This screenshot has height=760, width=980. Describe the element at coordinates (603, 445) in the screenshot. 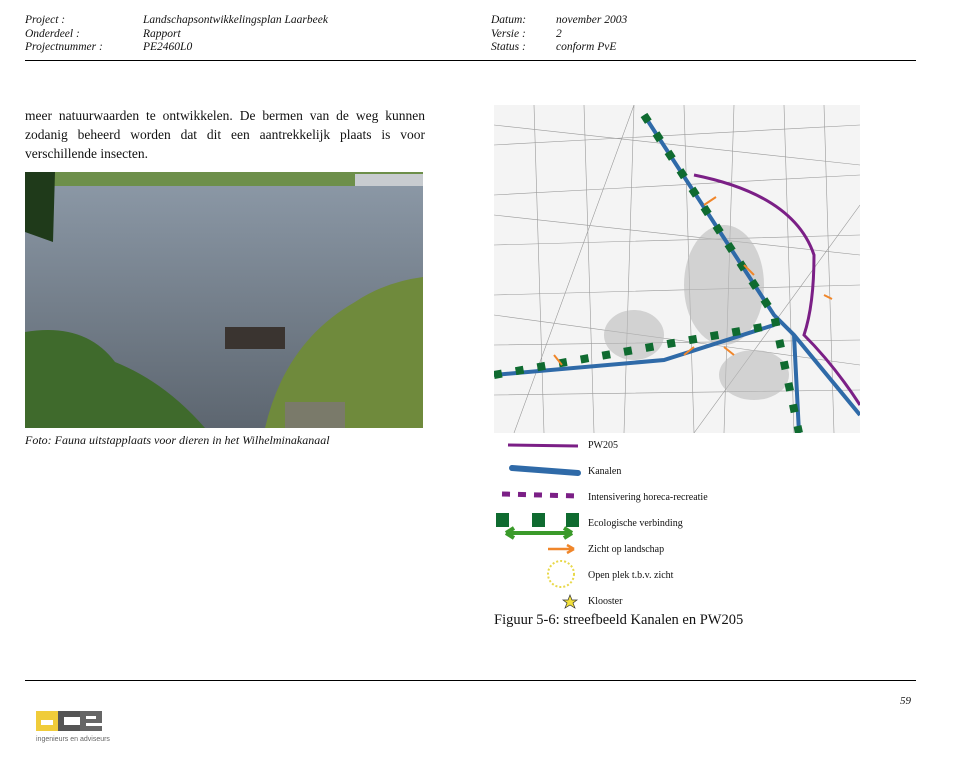

I see `legend-label: PW205` at that location.